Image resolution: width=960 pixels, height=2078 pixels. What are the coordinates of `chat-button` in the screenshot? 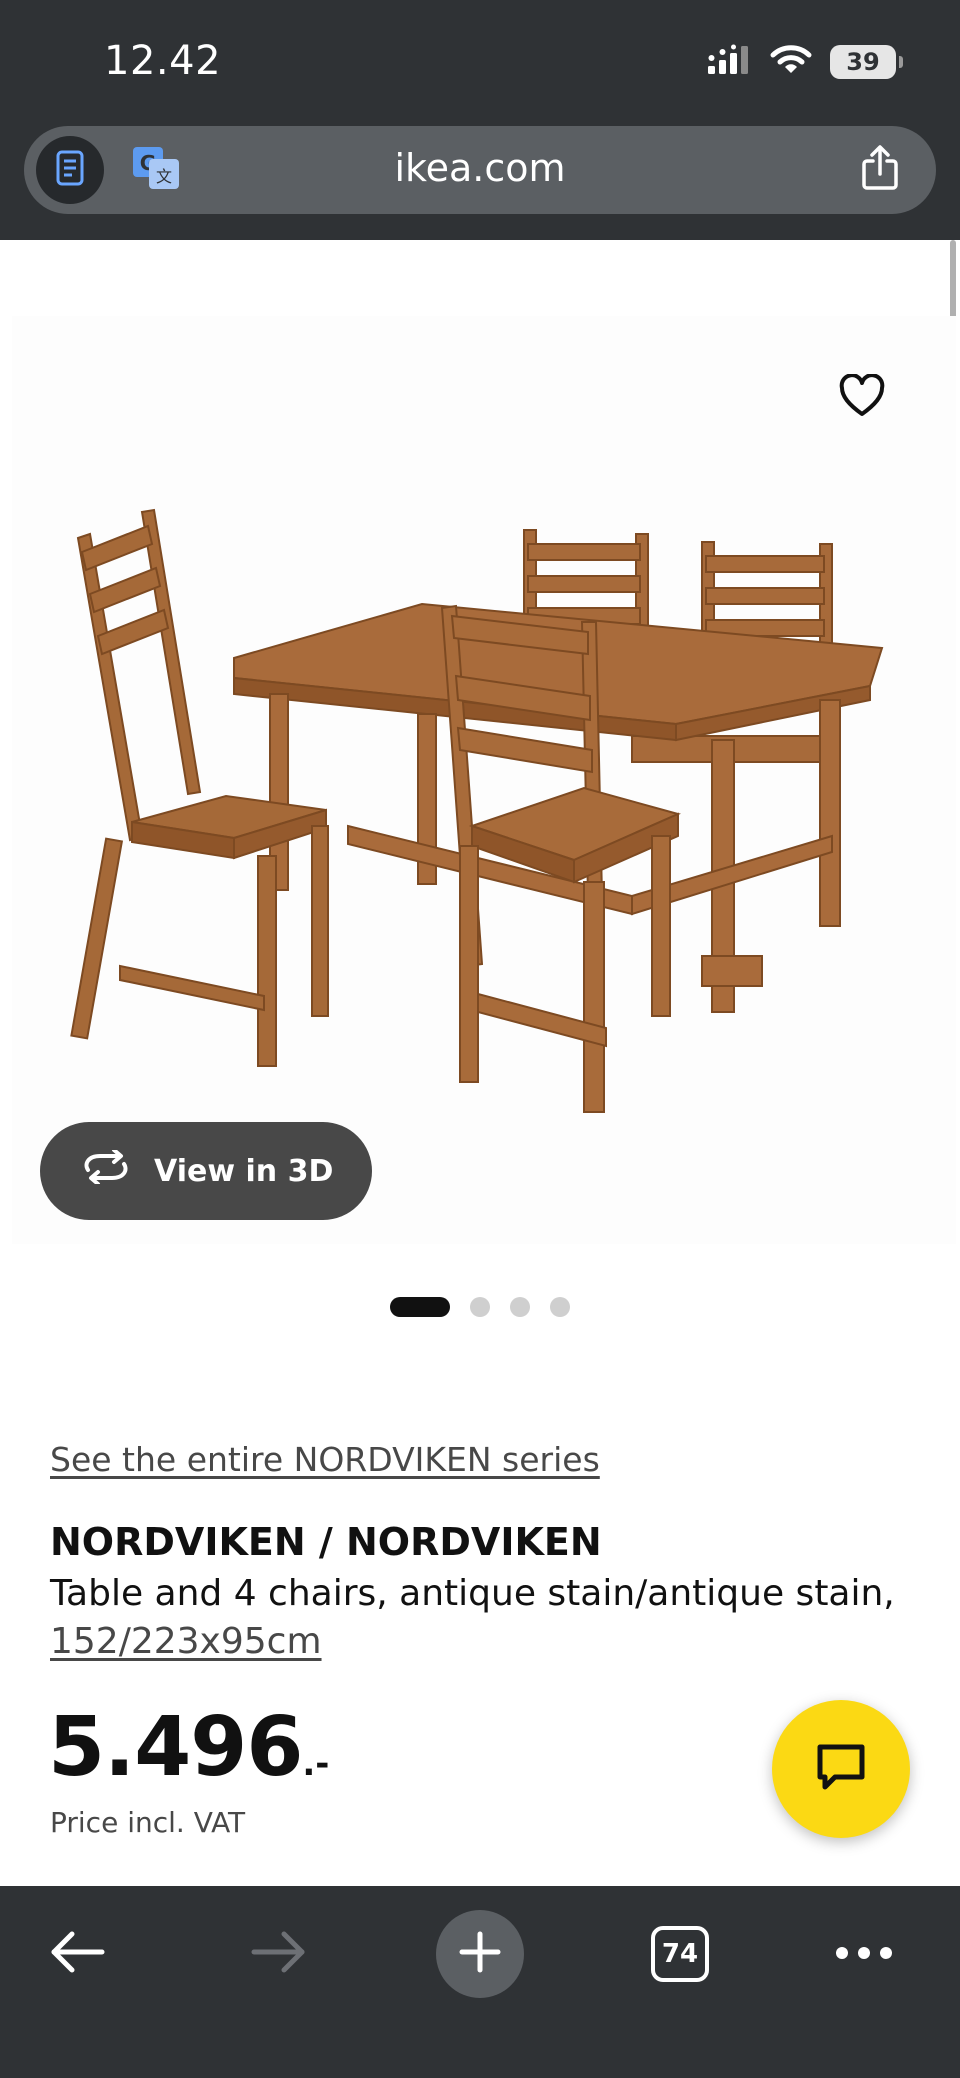 It's located at (841, 1769).